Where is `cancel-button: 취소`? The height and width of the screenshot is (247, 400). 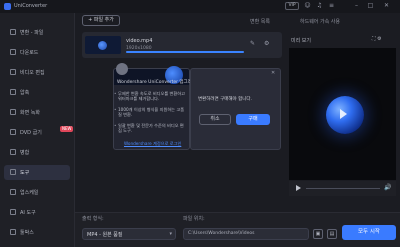 cancel-button: 취소 is located at coordinates (215, 119).